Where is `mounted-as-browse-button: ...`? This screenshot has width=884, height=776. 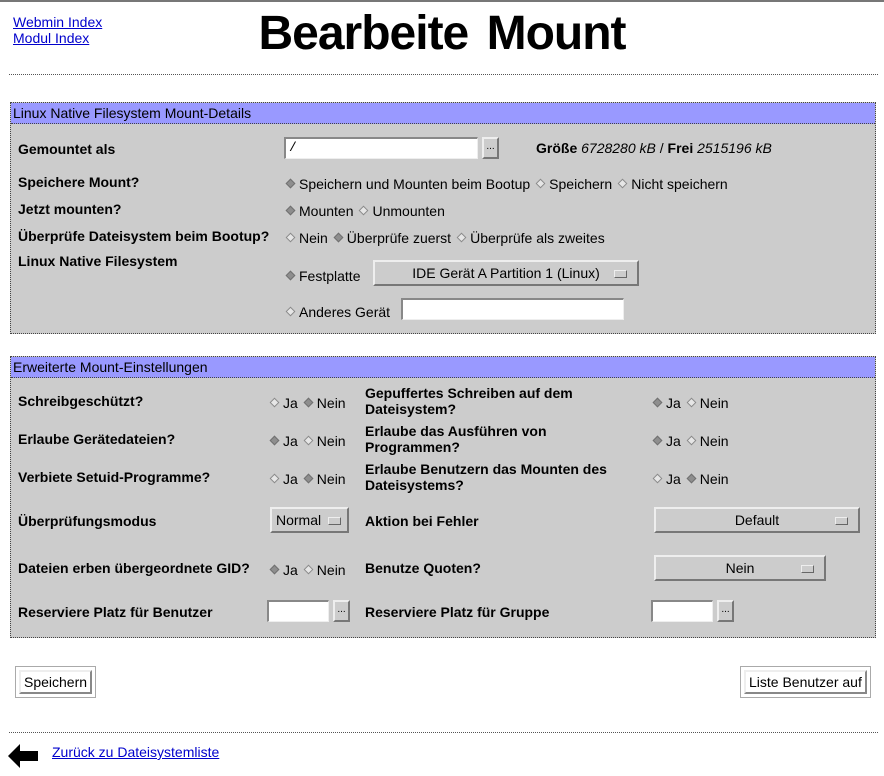
mounted-as-browse-button: ... is located at coordinates (490, 148).